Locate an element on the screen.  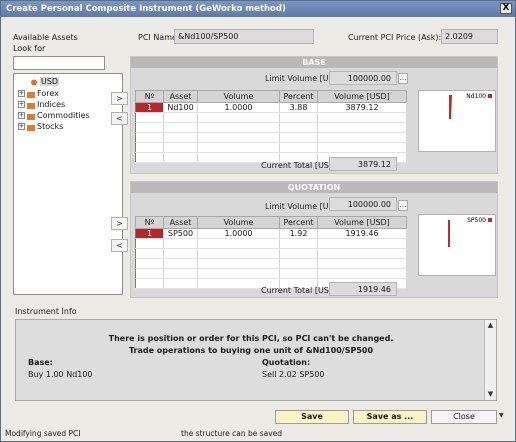
dropdown-arrow-icon: ▼ is located at coordinates (501, 415).